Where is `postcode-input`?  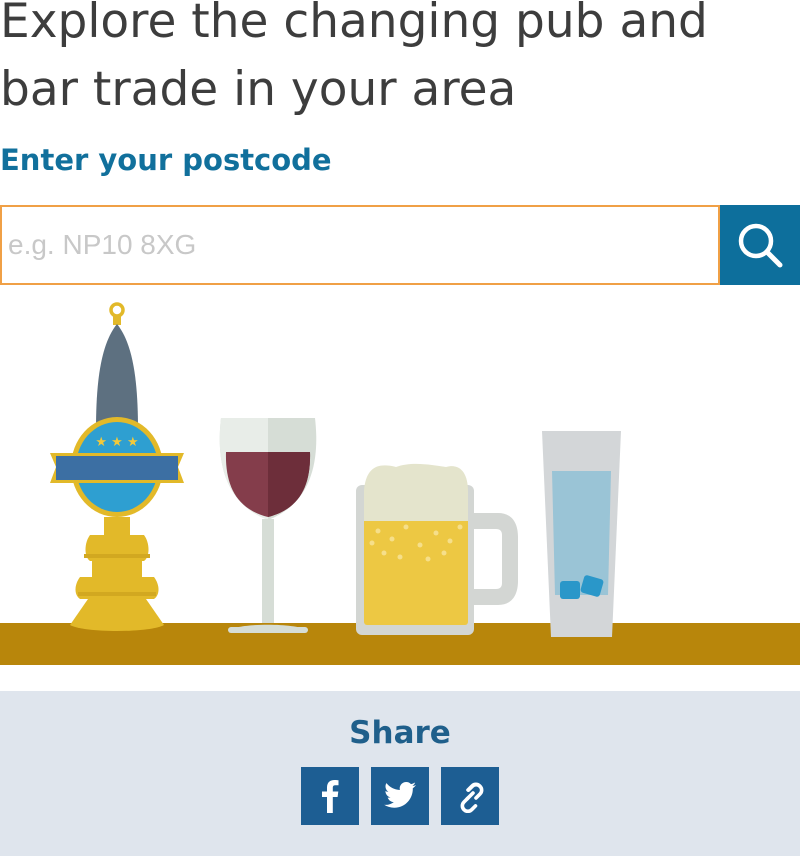
postcode-input is located at coordinates (360, 245).